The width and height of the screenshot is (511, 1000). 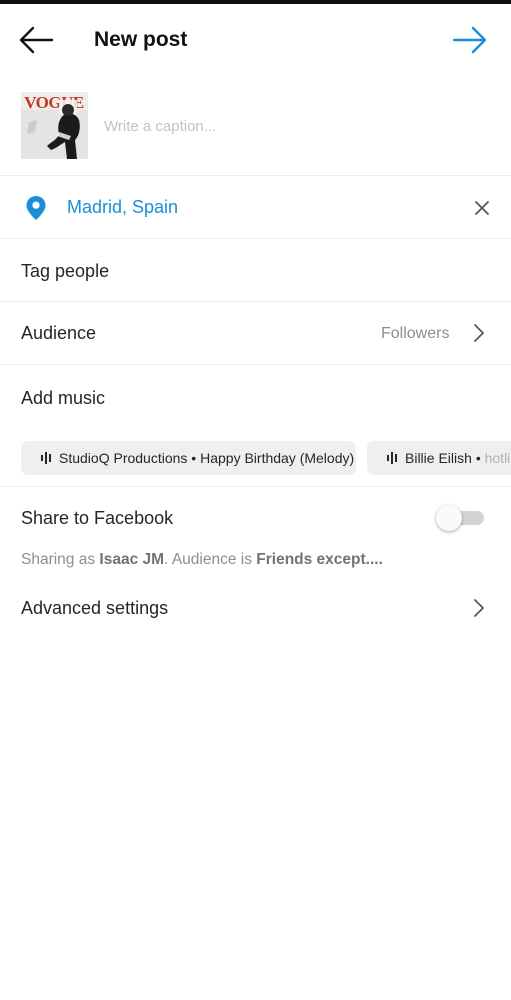 What do you see at coordinates (415, 333) in the screenshot?
I see `audience-value: Followers` at bounding box center [415, 333].